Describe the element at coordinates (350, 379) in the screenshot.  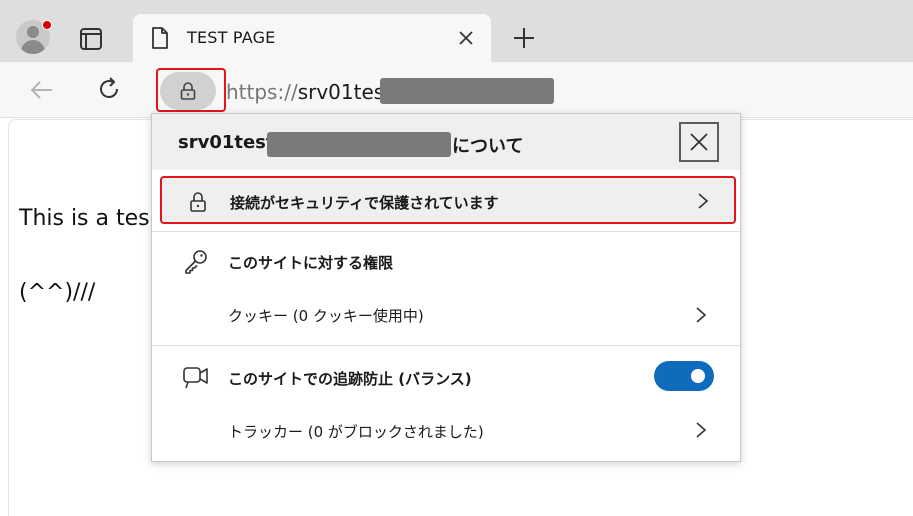
I see `tracking-prevention-heading: このサイトでの追跡防止 (バランス)` at that location.